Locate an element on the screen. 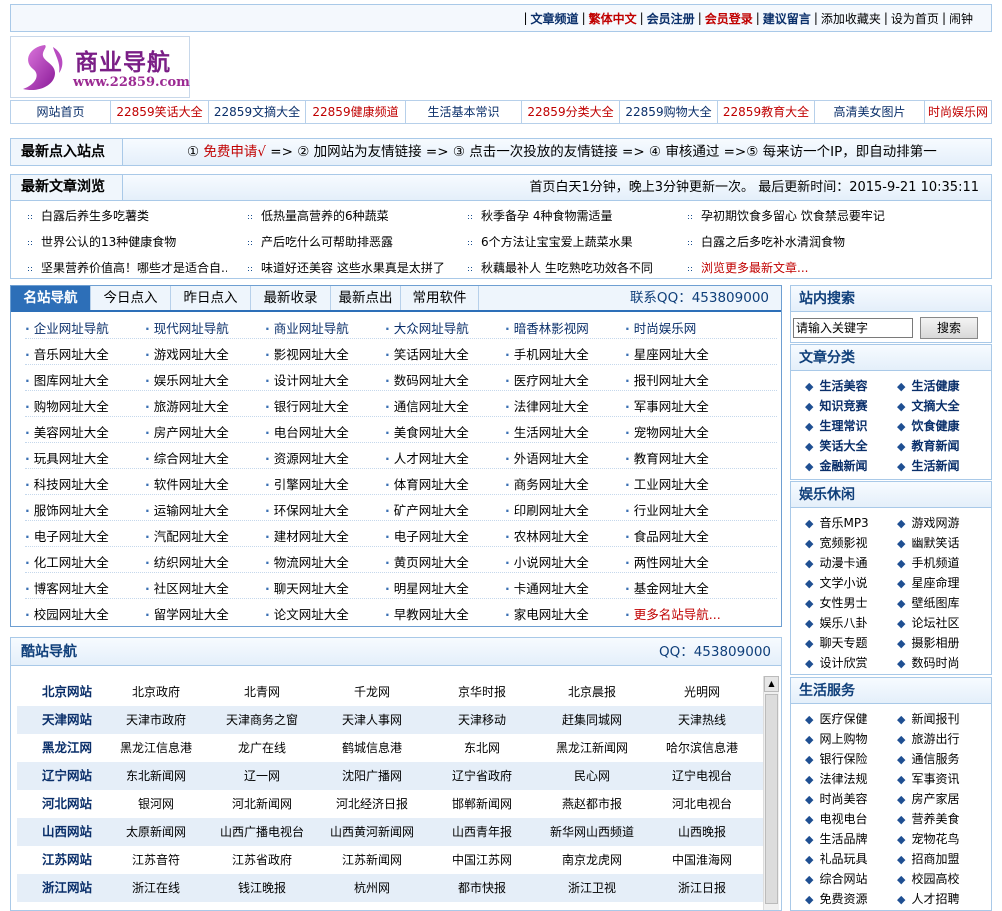  cool-site-link: 赶集同城网 is located at coordinates (592, 720).